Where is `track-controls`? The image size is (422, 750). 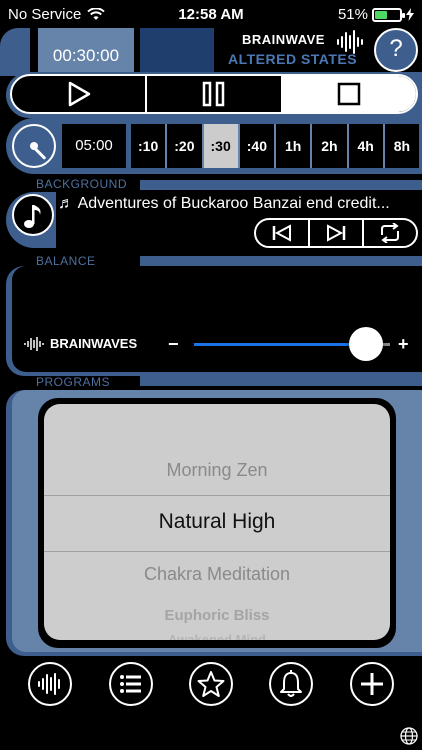
track-controls is located at coordinates (336, 233).